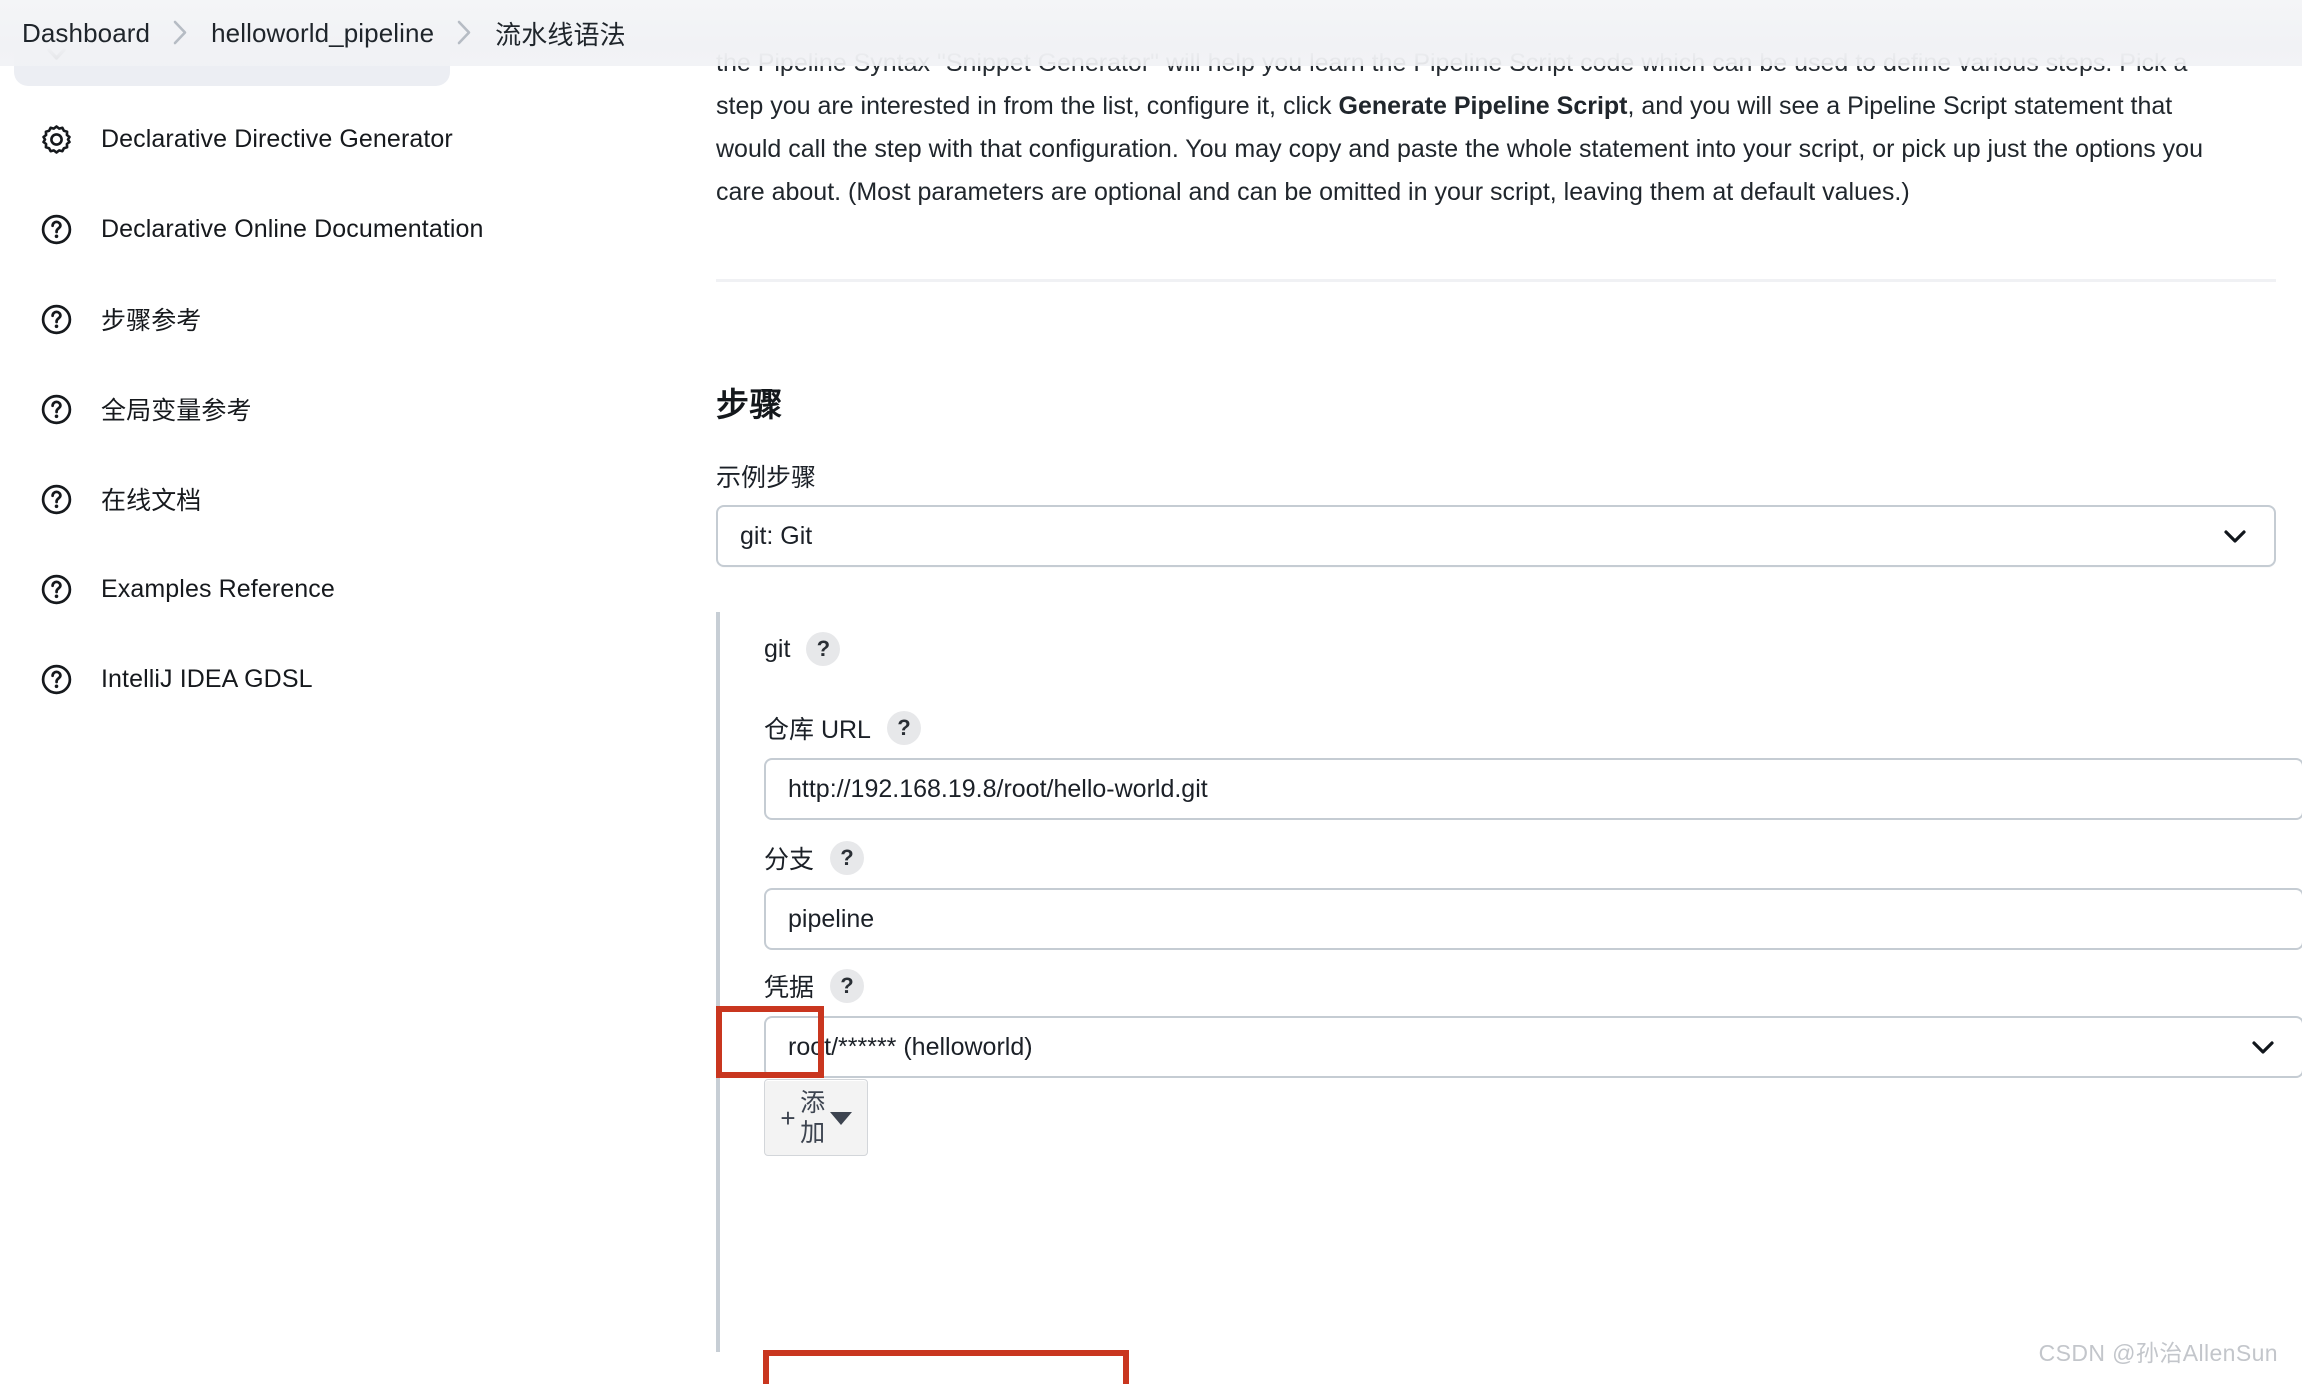 The width and height of the screenshot is (2302, 1384). What do you see at coordinates (332, 679) in the screenshot?
I see `sidebar-item-intellij-idea-gdsl: IntelliJ IDEA GDSL` at bounding box center [332, 679].